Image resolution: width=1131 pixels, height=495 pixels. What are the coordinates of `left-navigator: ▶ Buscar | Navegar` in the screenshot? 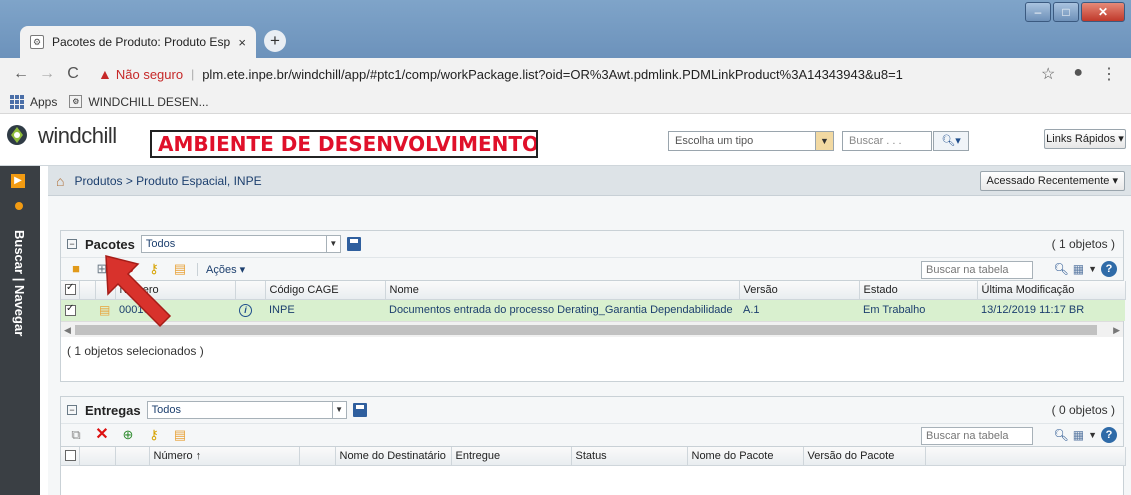 It's located at (20, 330).